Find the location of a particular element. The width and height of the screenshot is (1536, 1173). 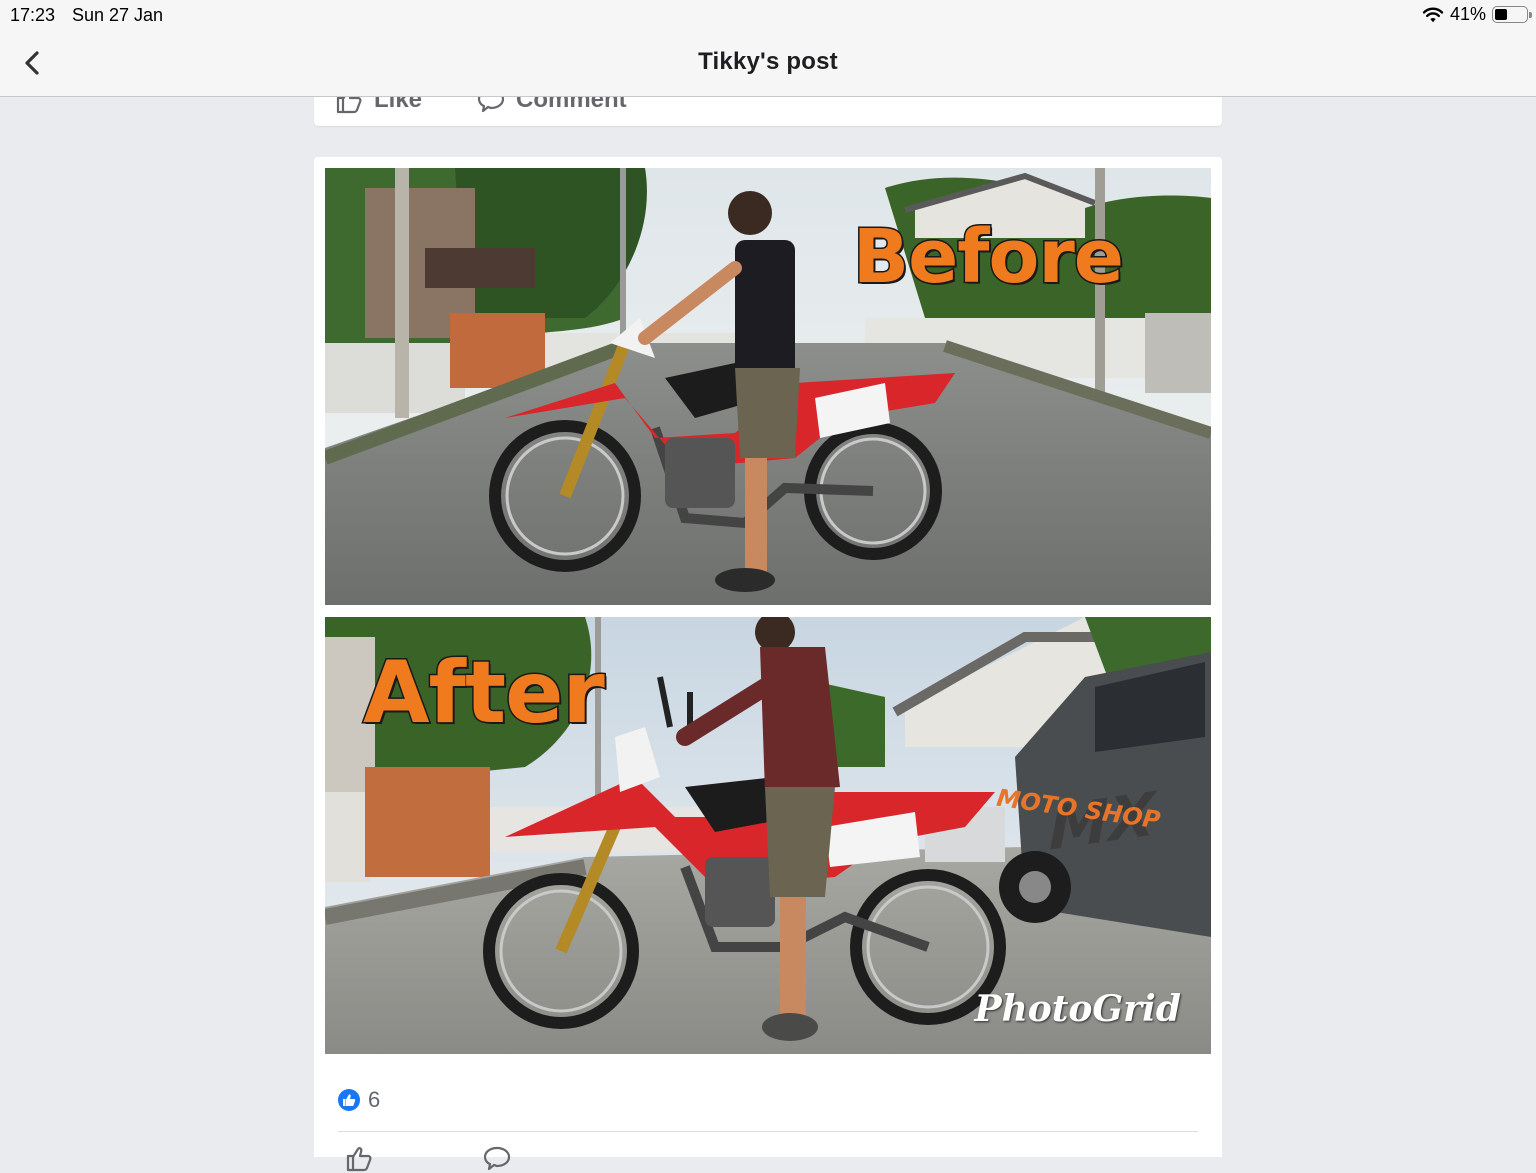

wifi-icon is located at coordinates (1433, 14).